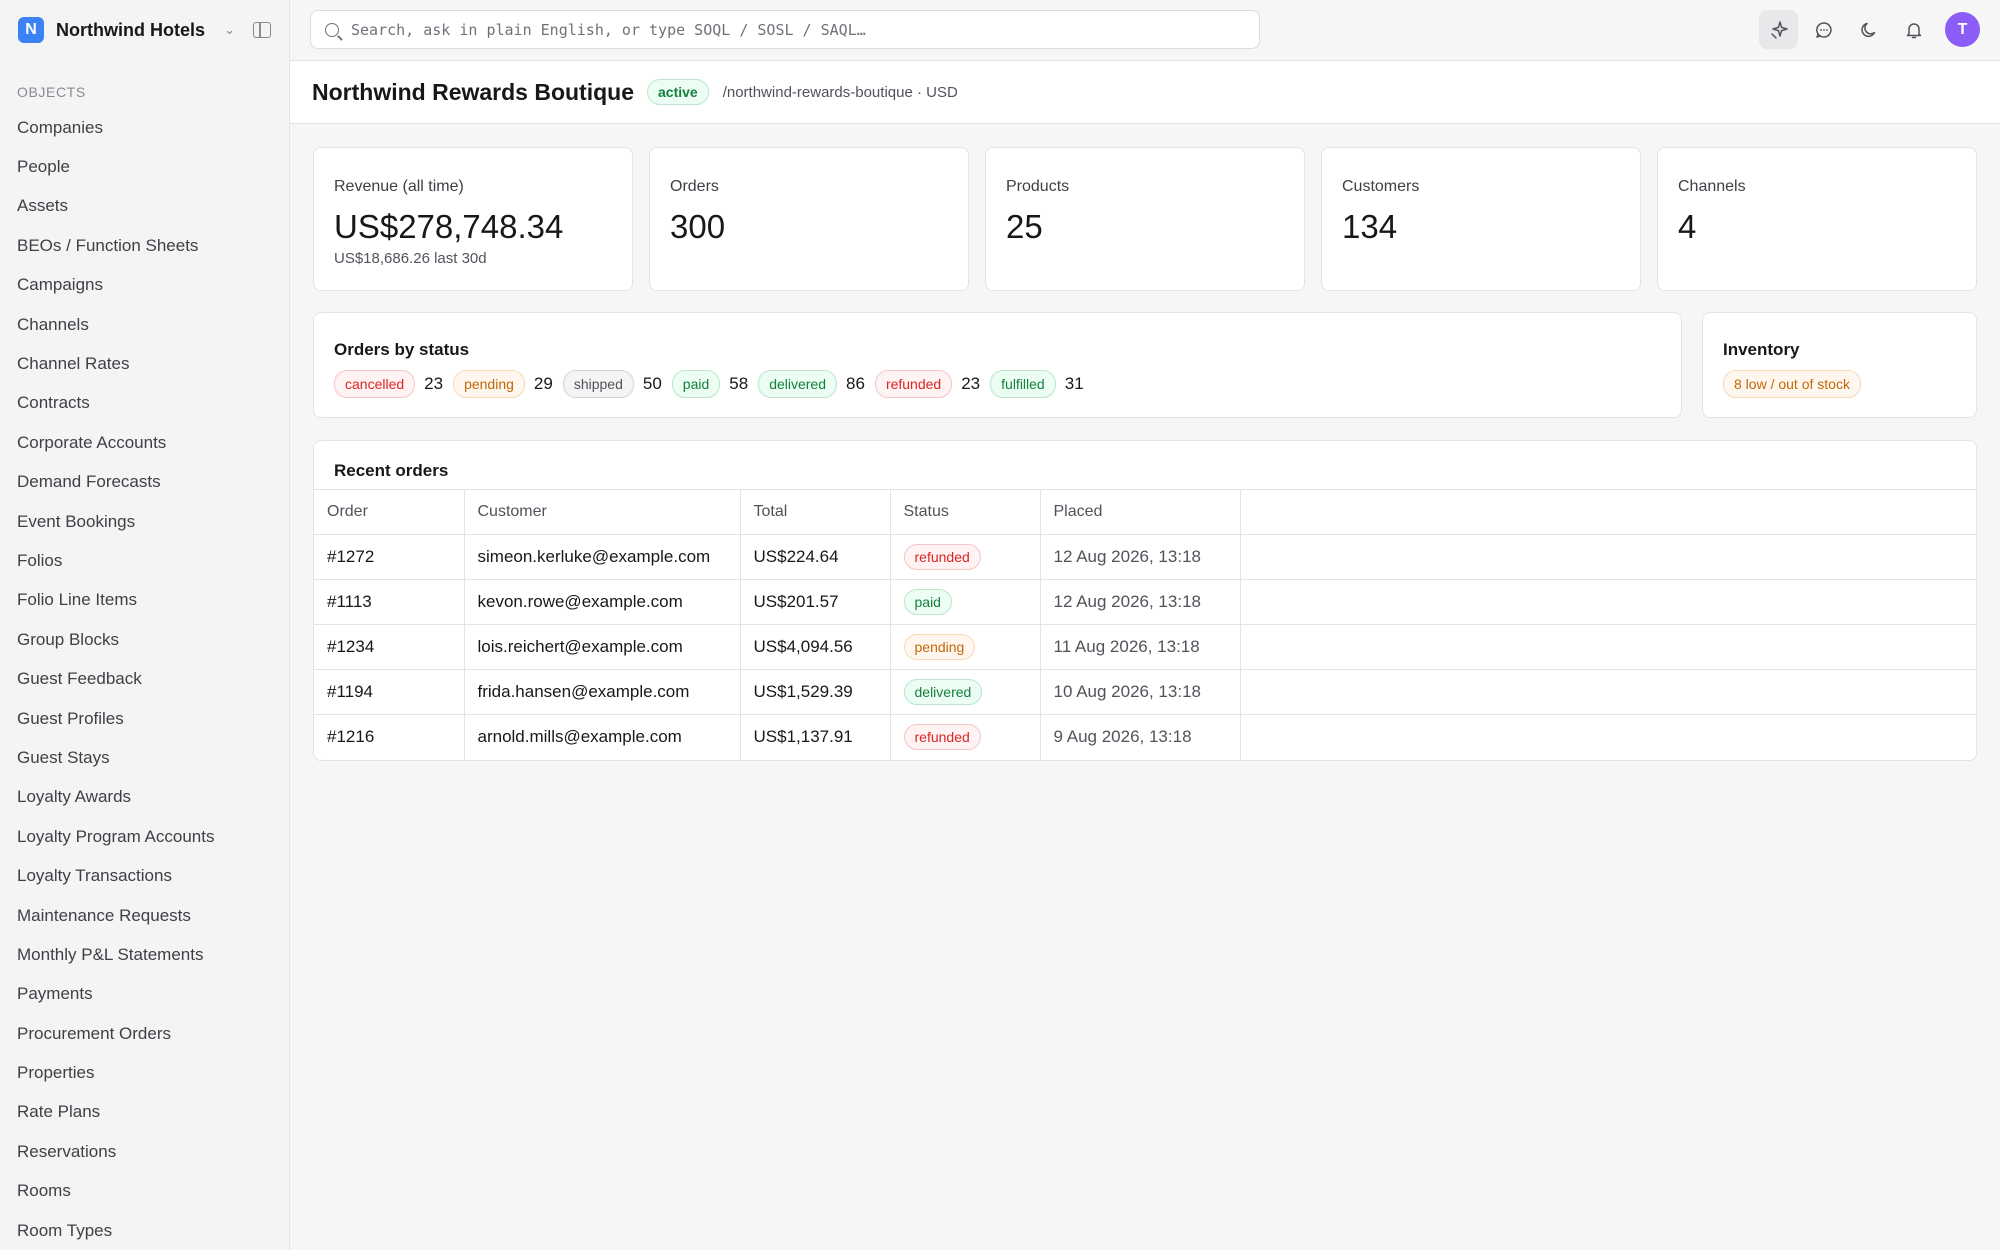 This screenshot has height=1250, width=2000. I want to click on chevron-down-icon: ⌄, so click(229, 30).